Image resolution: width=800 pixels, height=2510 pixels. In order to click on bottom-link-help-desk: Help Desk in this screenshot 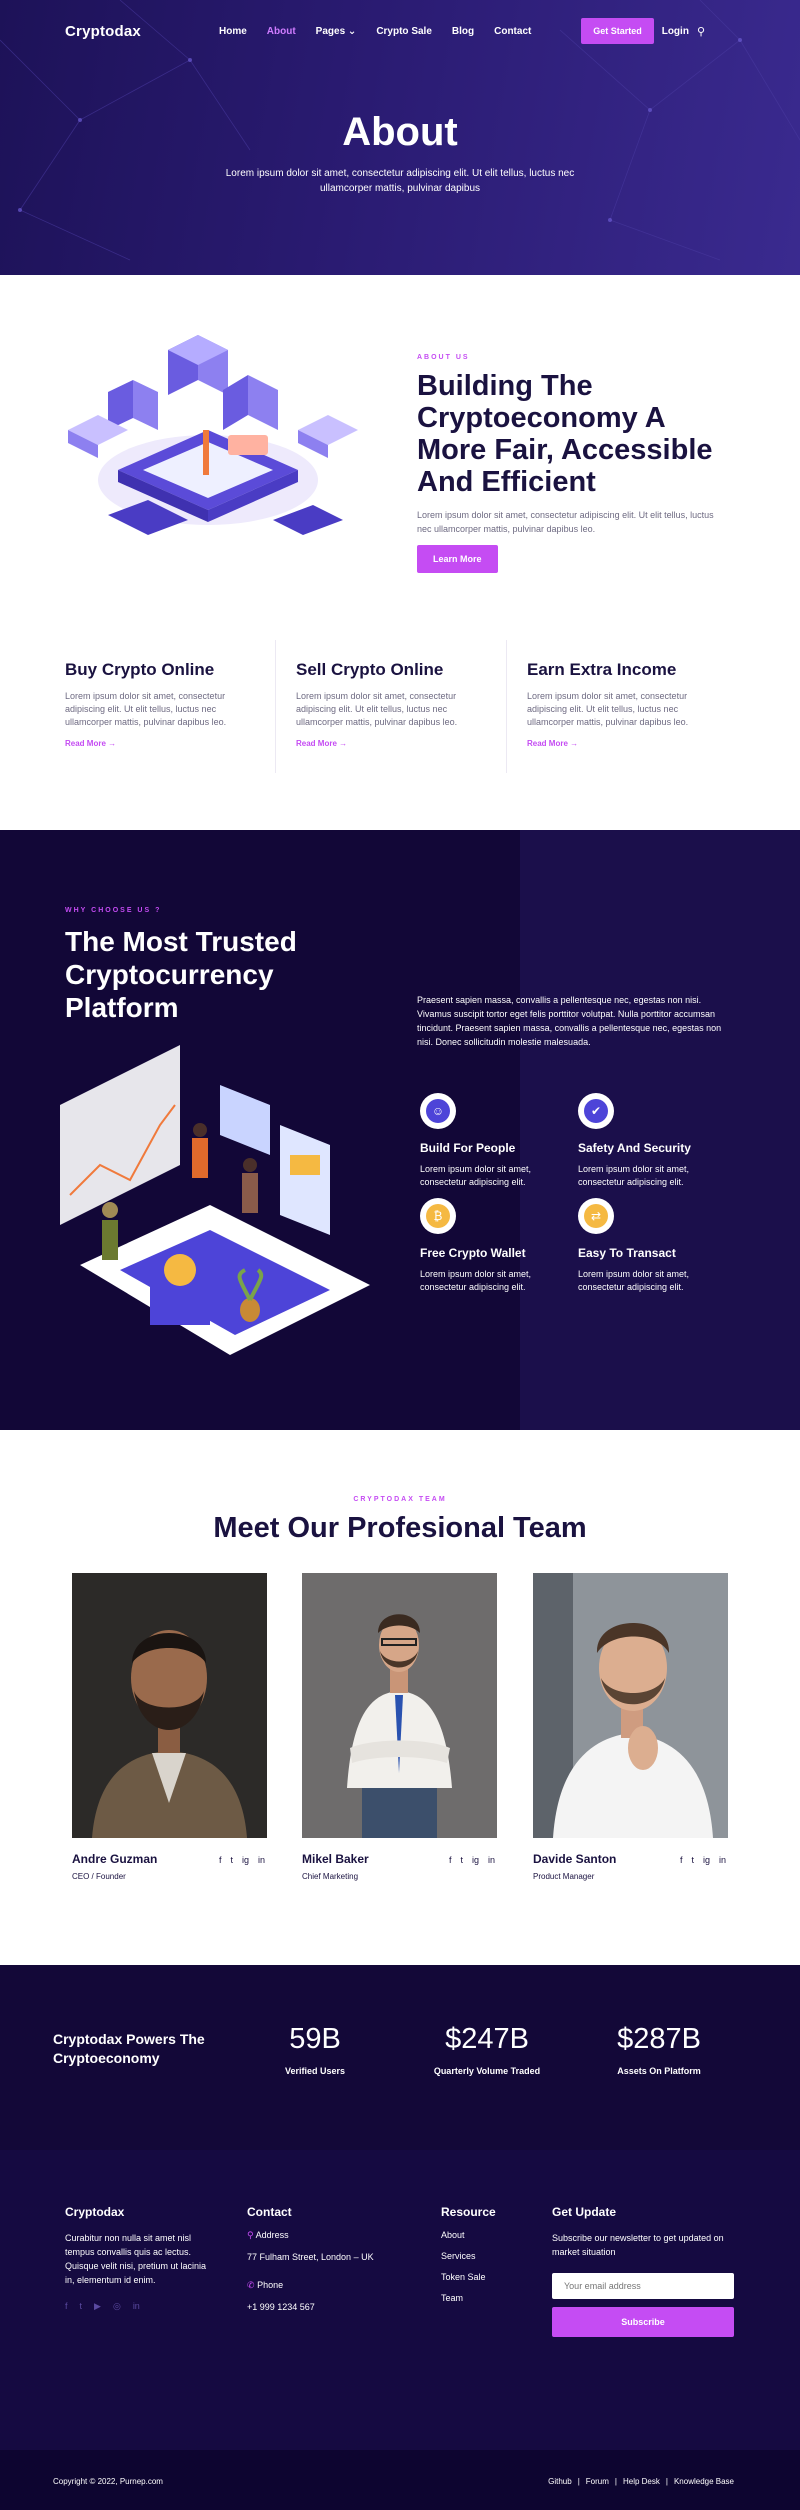, I will do `click(641, 2481)`.